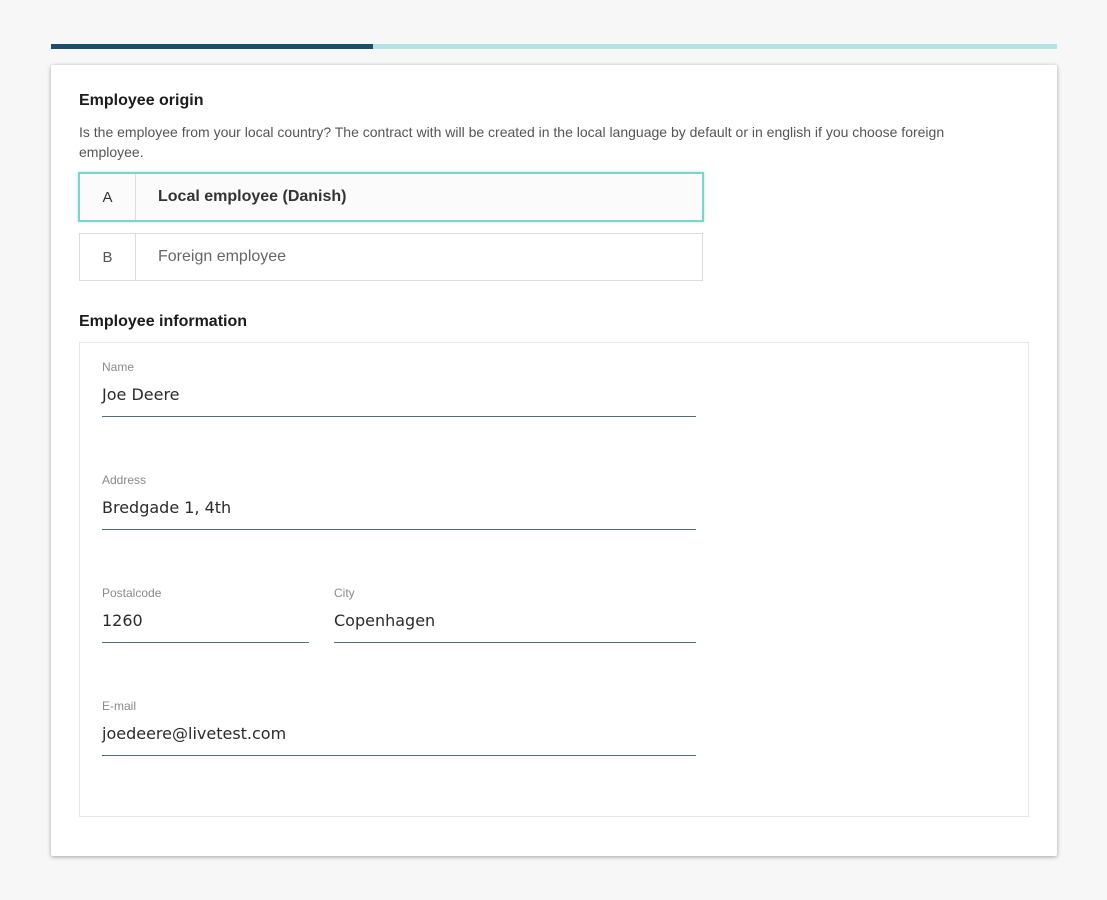 The image size is (1107, 900). Describe the element at coordinates (252, 196) in the screenshot. I see `option-label-local-employee: Local employee (Danish)` at that location.